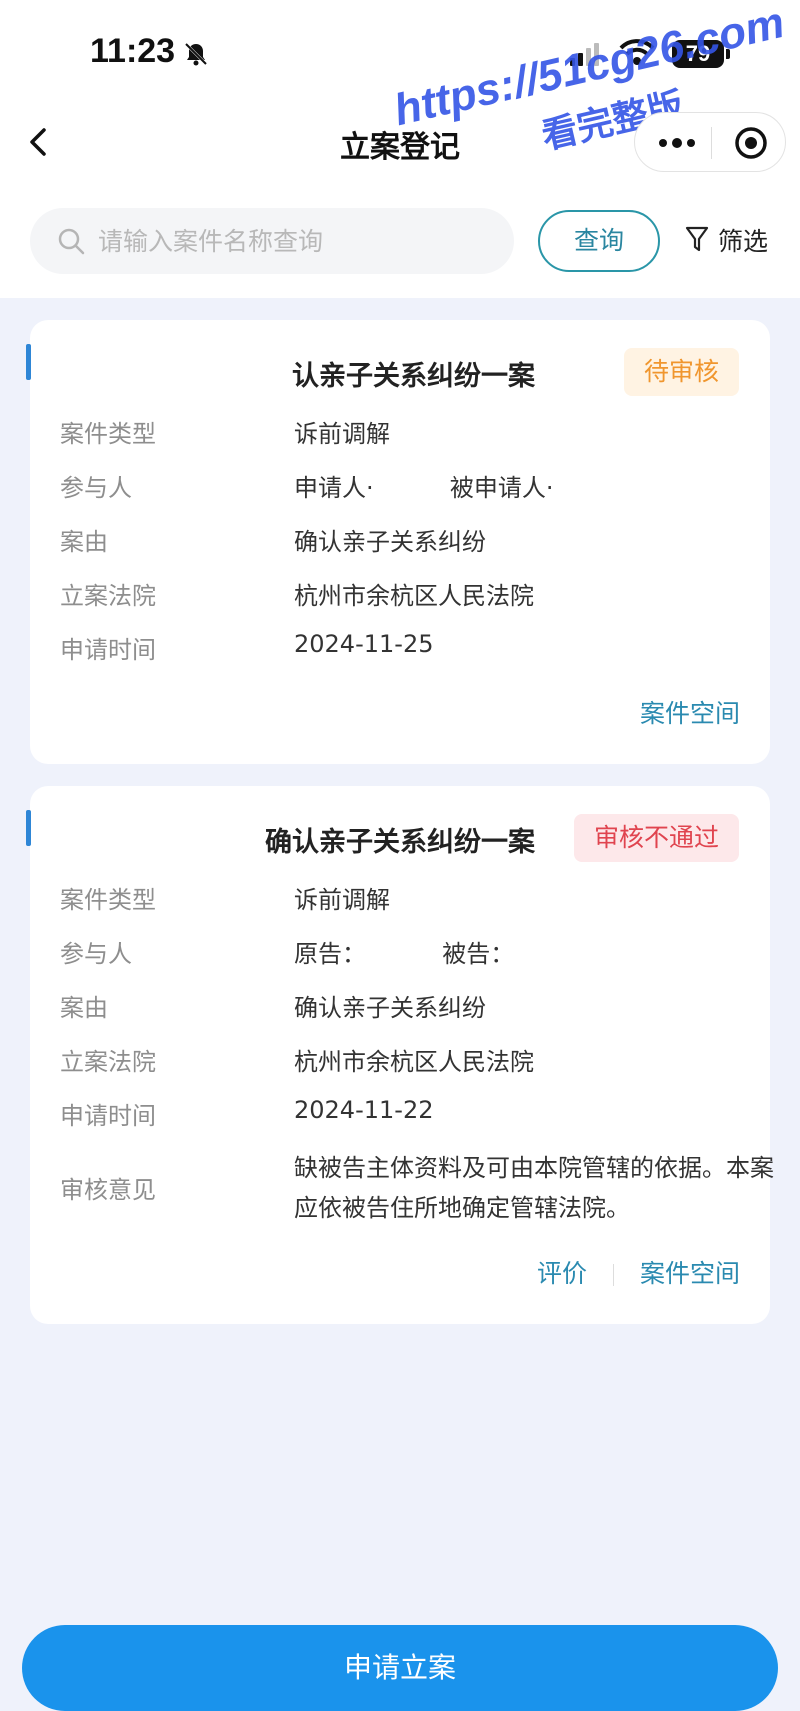 Image resolution: width=800 pixels, height=1711 pixels. I want to click on nav-bar: 立案登记, so click(400, 142).